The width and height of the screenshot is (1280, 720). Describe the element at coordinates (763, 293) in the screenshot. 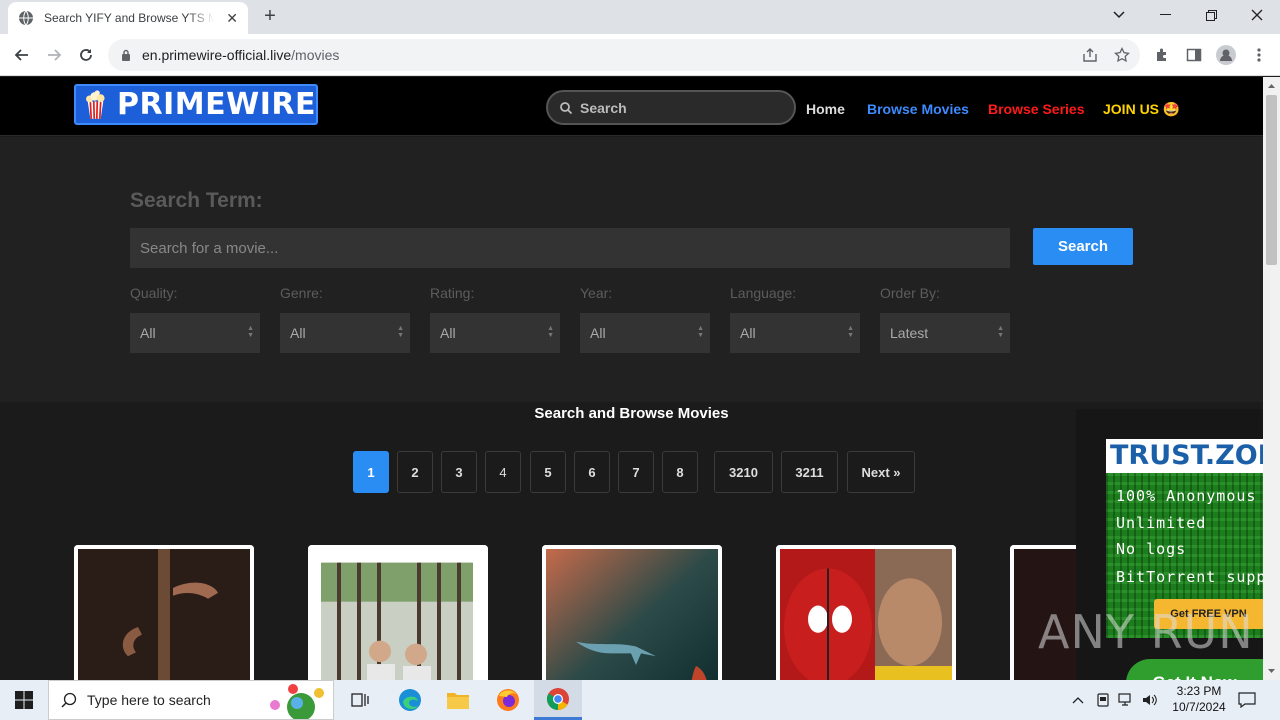

I see `language-label: Language:` at that location.